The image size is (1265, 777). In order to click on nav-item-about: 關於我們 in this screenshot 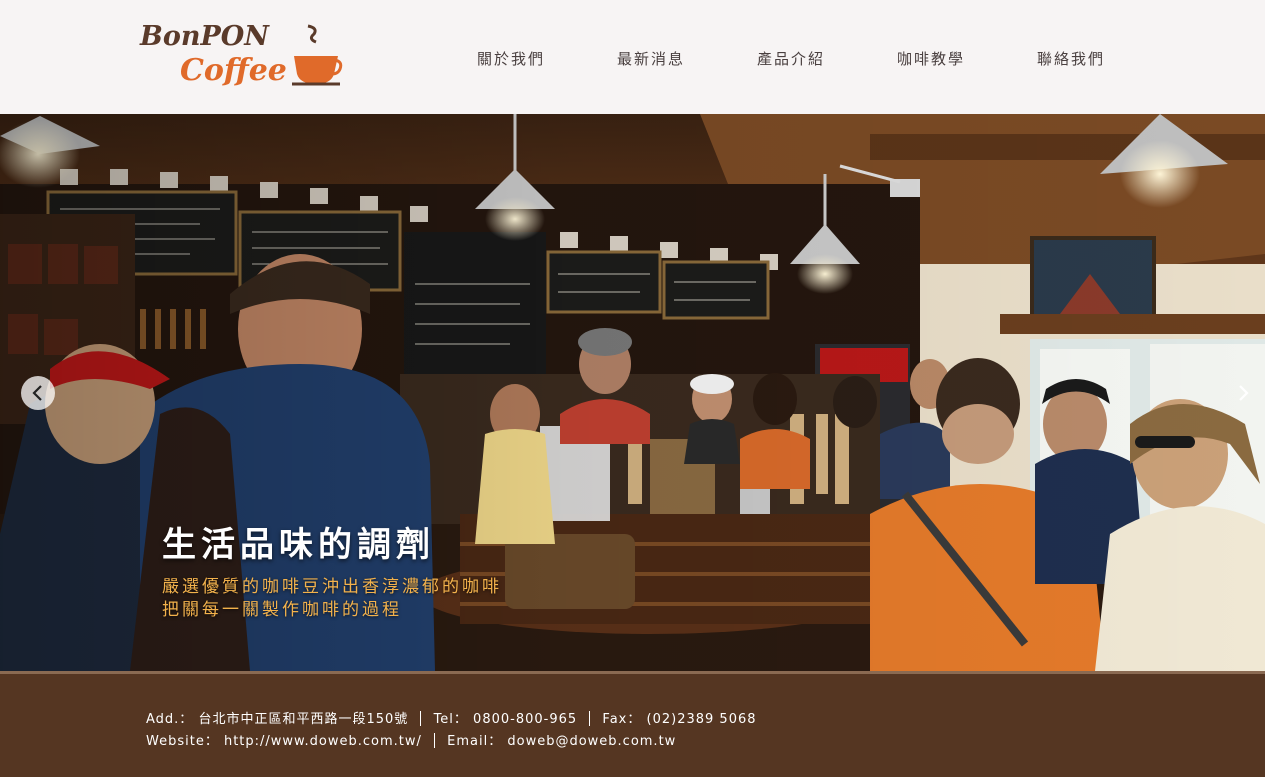, I will do `click(511, 58)`.